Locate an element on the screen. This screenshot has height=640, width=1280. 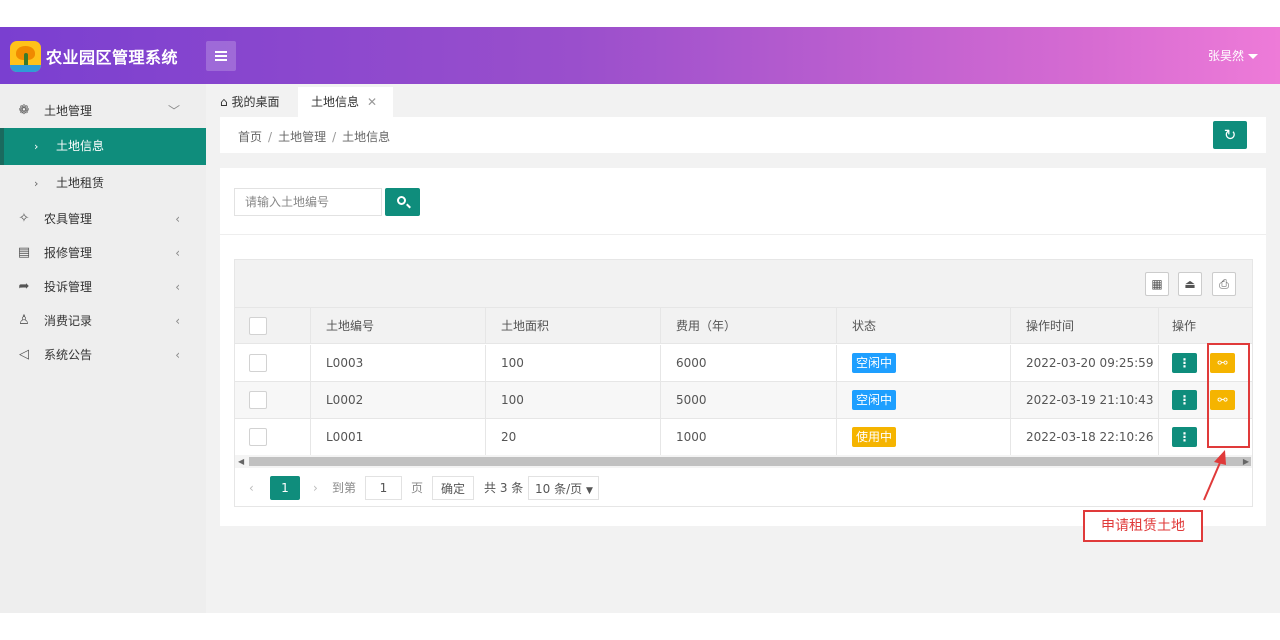
form-icon: ▤ is located at coordinates (24, 252).